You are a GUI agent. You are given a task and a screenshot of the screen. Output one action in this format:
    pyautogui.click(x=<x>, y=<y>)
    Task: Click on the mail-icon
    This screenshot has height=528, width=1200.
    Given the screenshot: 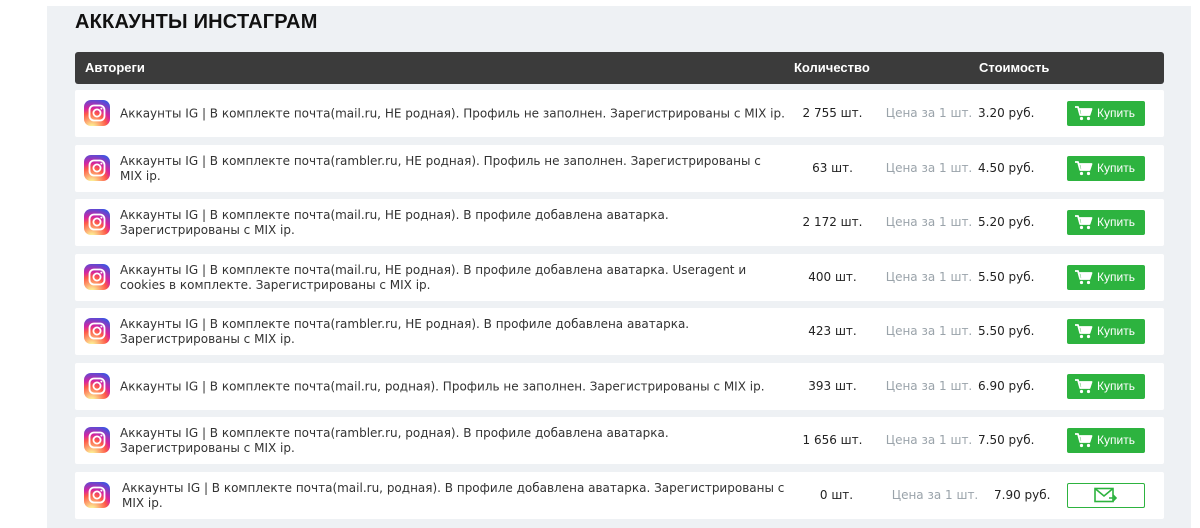 What is the action you would take?
    pyautogui.click(x=1106, y=495)
    